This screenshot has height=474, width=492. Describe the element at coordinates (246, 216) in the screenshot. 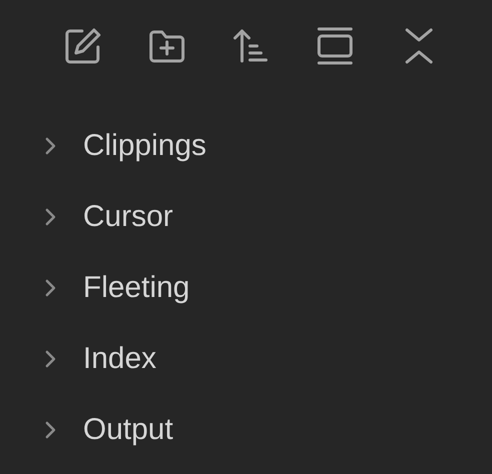

I see `folder-item: Cursor` at that location.